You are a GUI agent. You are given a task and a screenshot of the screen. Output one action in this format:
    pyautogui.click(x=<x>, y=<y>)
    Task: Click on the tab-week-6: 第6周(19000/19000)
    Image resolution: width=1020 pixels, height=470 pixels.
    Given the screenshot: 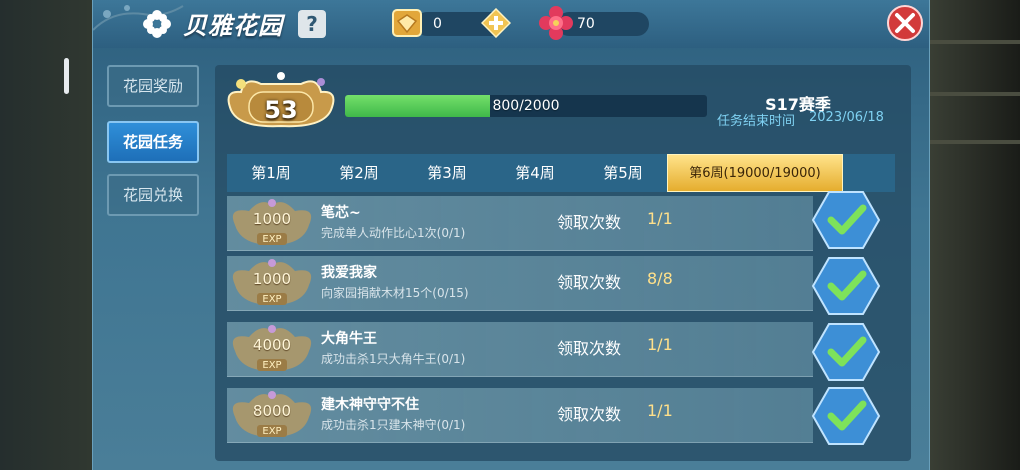 What is the action you would take?
    pyautogui.click(x=755, y=173)
    